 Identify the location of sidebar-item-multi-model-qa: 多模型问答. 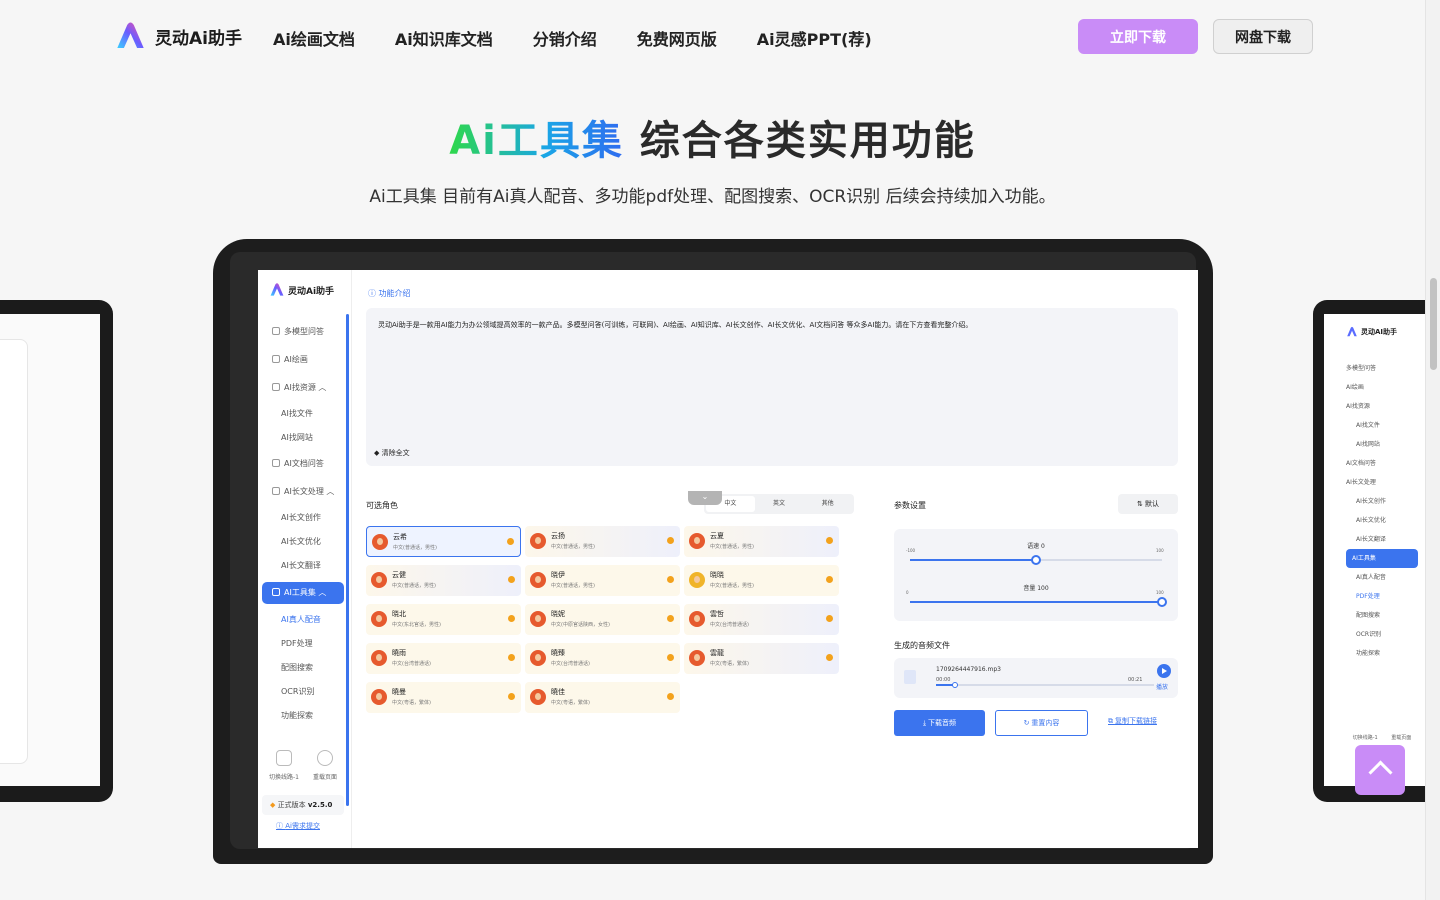
(303, 332).